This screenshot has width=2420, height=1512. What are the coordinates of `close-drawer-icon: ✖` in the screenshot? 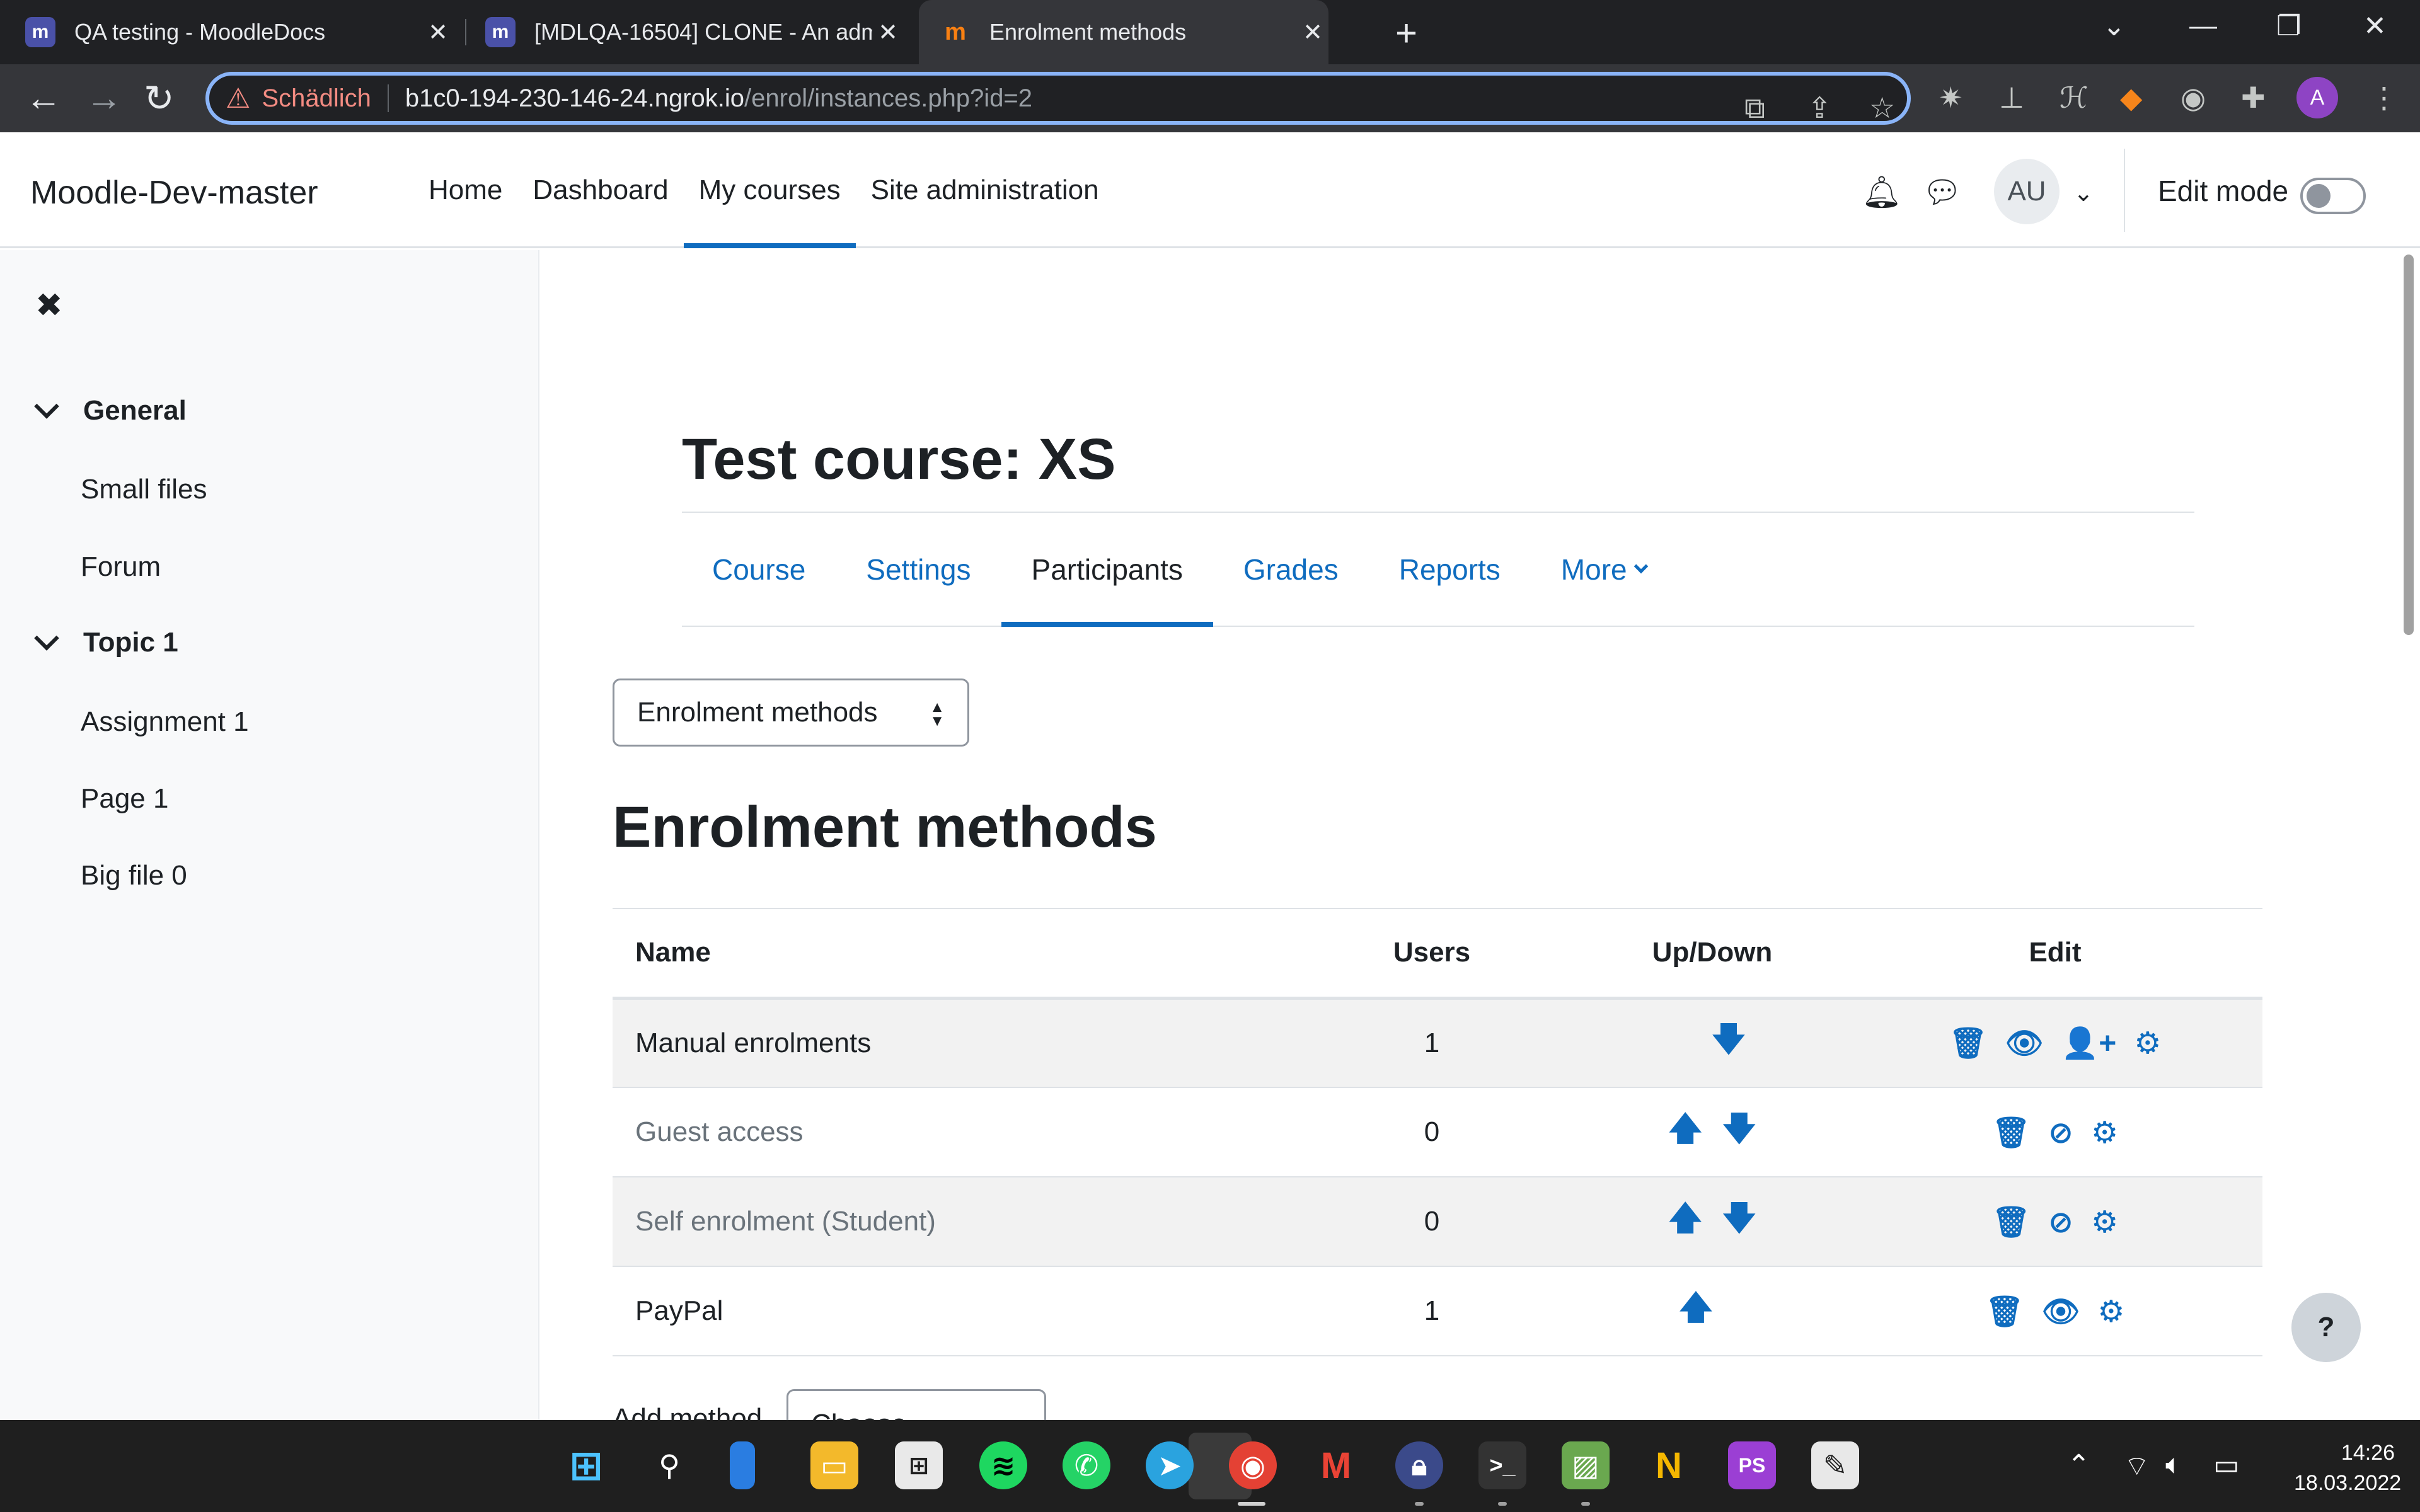 It's located at (49, 305).